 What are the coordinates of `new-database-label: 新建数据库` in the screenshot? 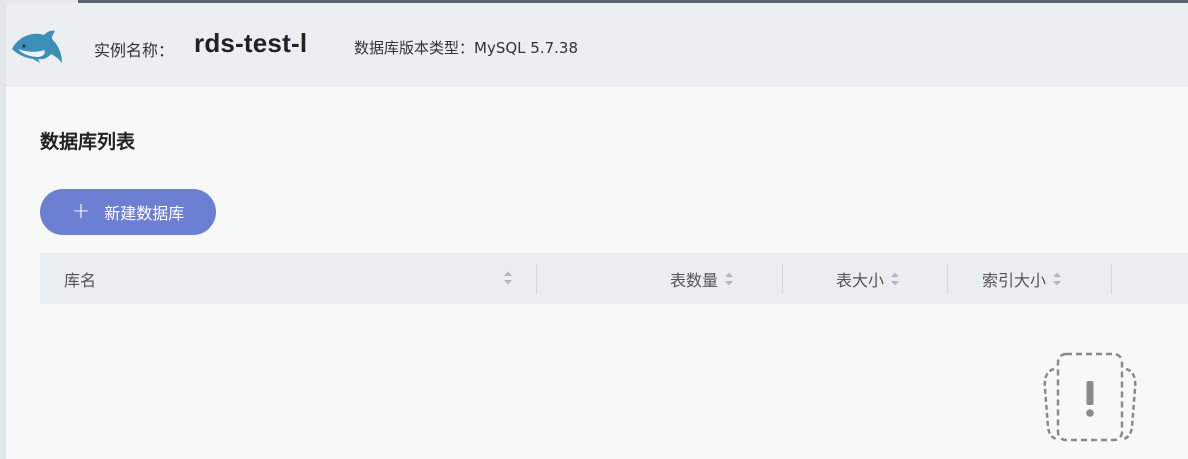 It's located at (144, 213).